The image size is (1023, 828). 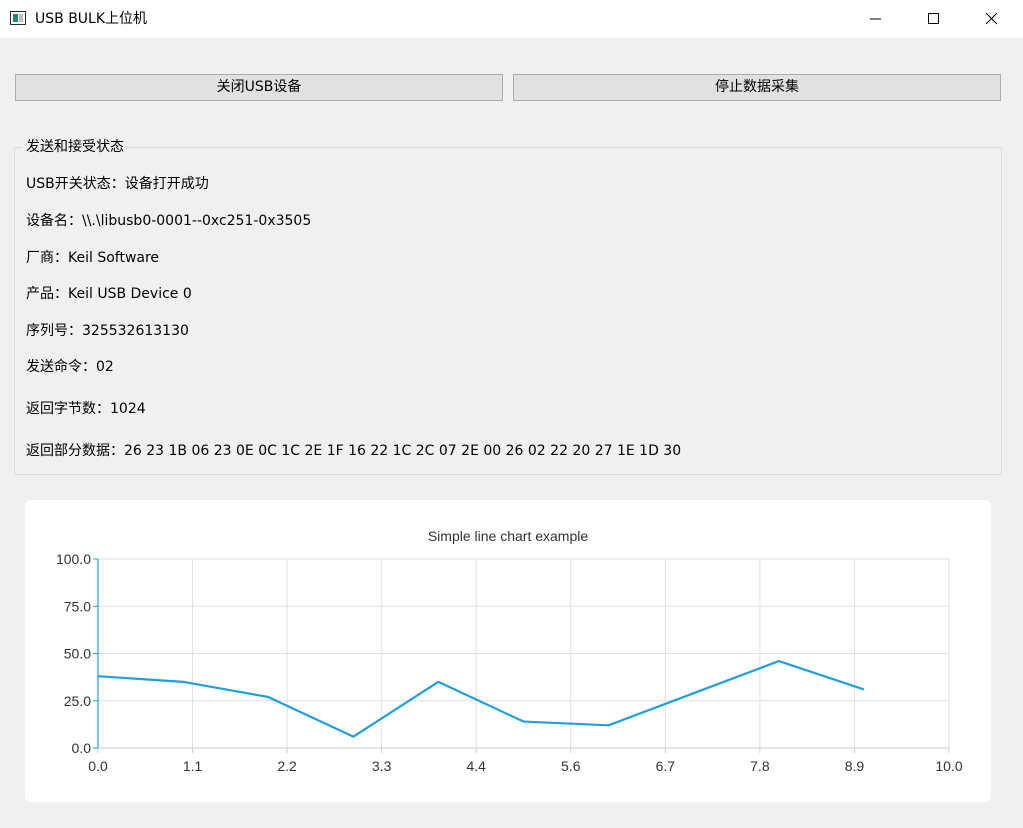 I want to click on close-icon, so click(x=992, y=19).